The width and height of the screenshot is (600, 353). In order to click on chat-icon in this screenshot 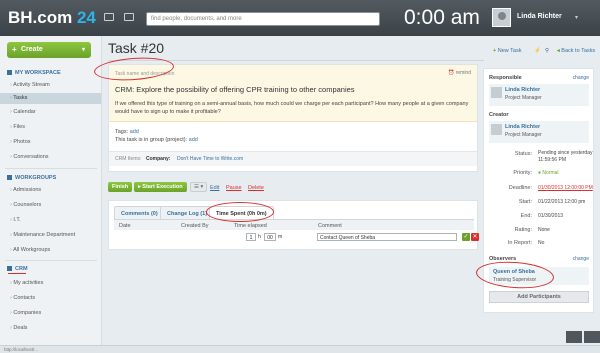, I will do `click(574, 337)`.